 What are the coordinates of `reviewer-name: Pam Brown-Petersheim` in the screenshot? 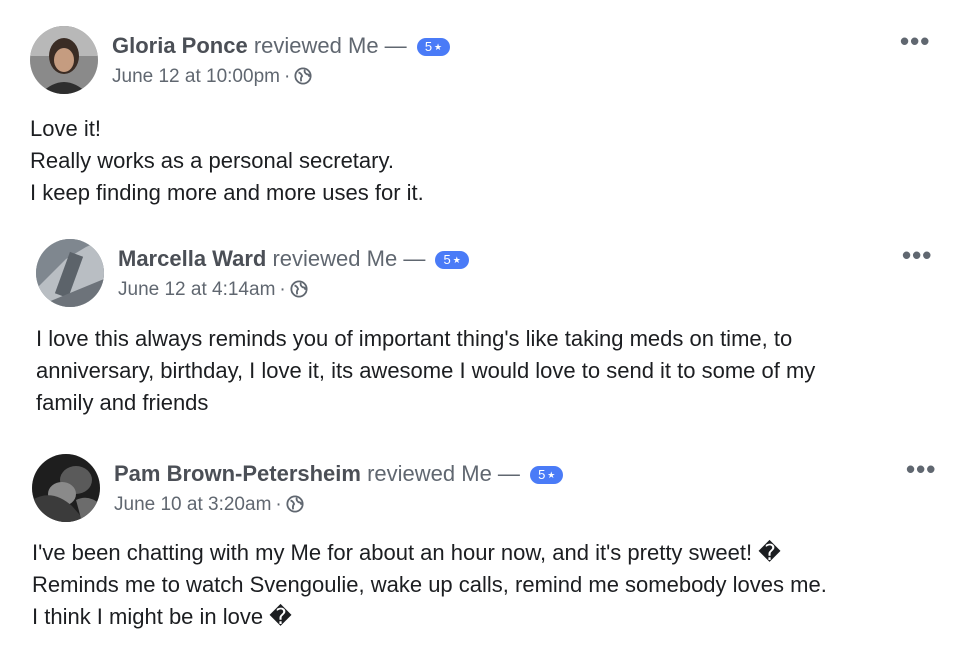 It's located at (237, 473).